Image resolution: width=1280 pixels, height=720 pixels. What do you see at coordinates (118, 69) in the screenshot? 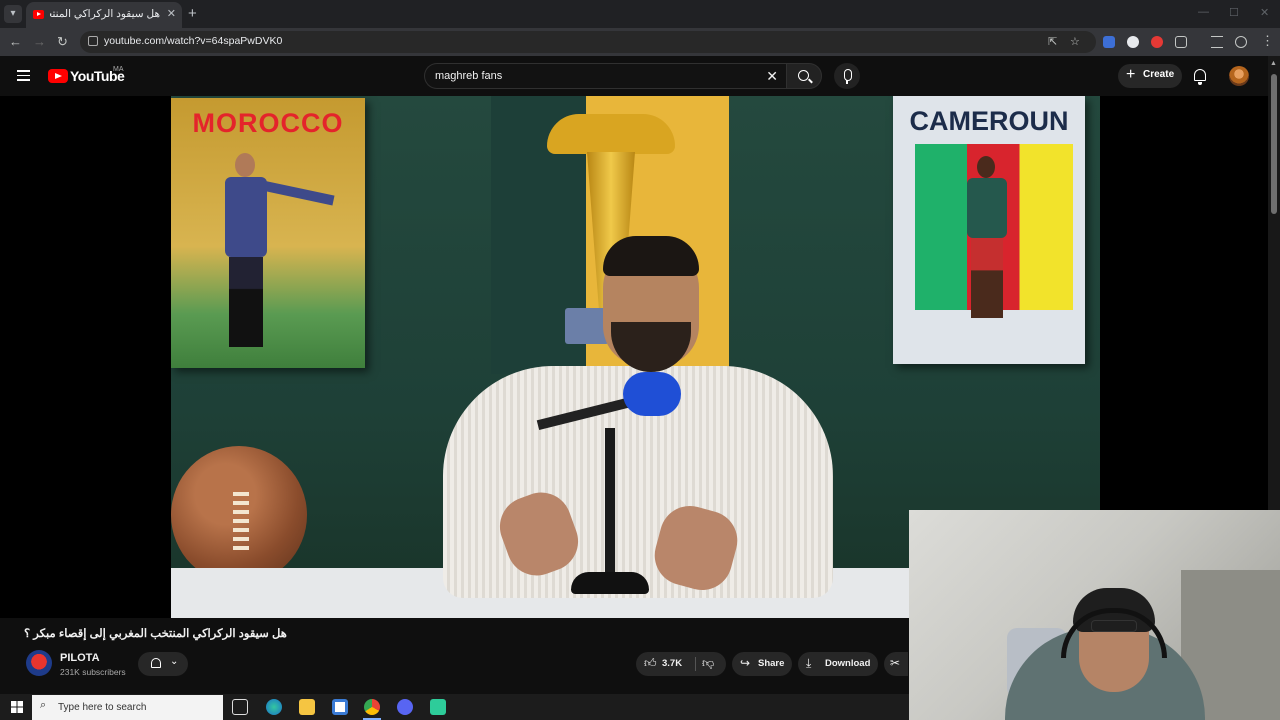
I see `country-code: MA` at bounding box center [118, 69].